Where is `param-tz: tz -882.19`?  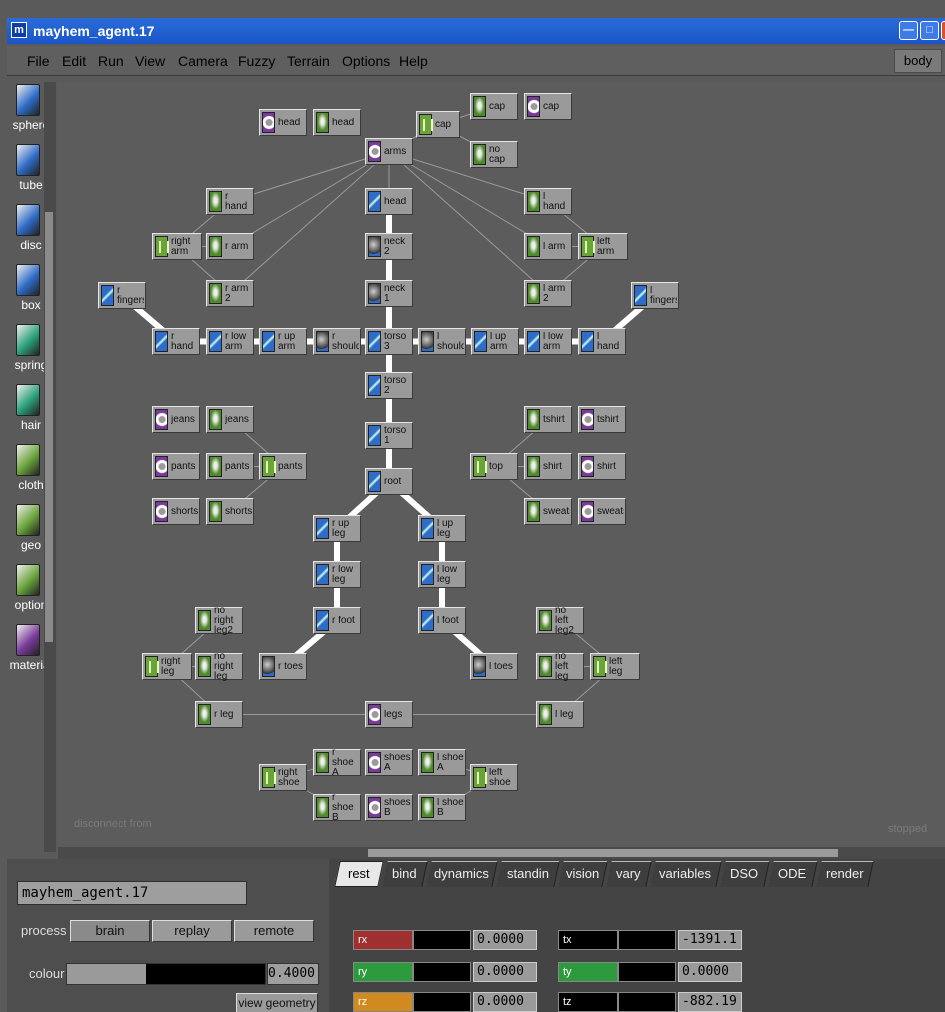 param-tz: tz -882.19 is located at coordinates (651, 1002).